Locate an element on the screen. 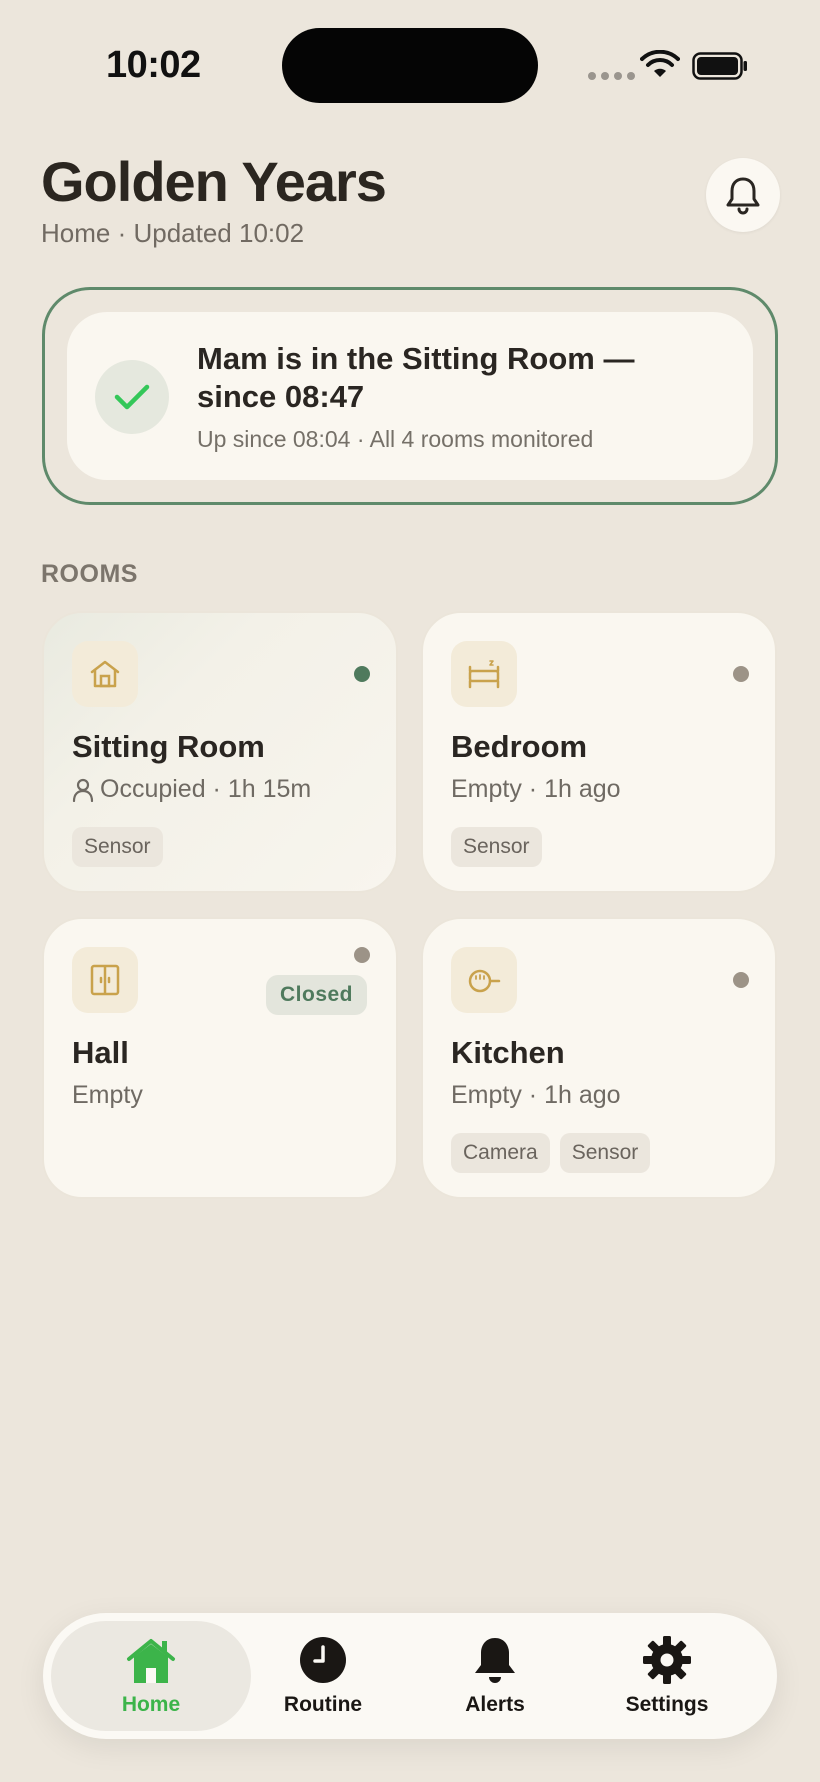  home-icon is located at coordinates (151, 1661).